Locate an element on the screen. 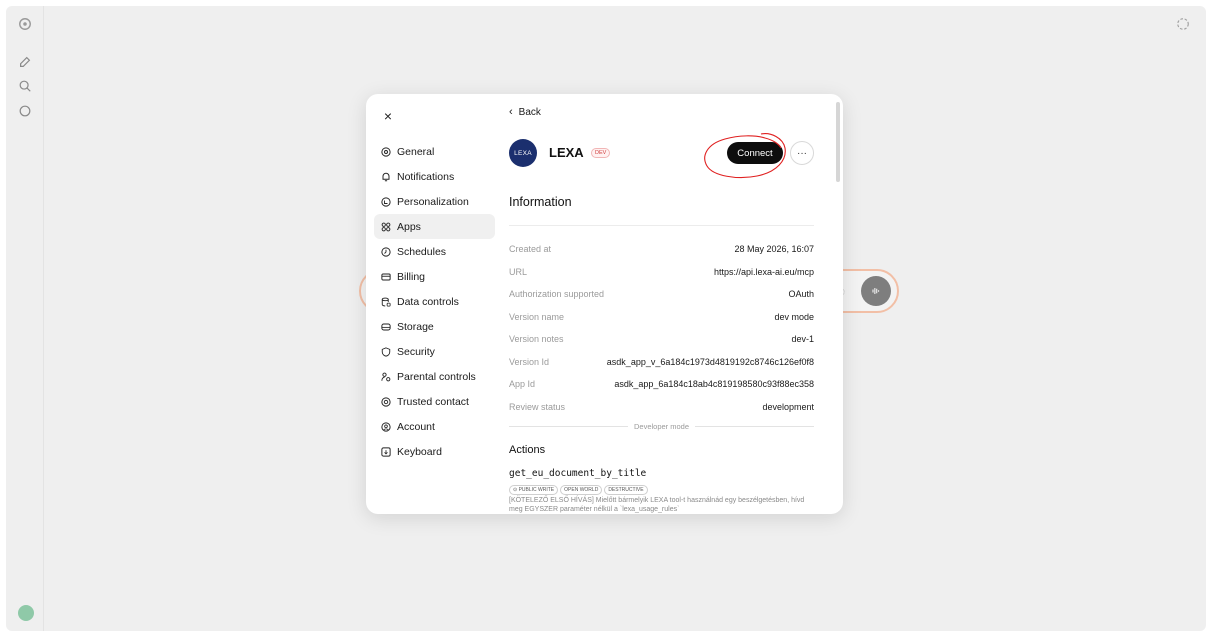  nav-item-general: General is located at coordinates (434, 151).